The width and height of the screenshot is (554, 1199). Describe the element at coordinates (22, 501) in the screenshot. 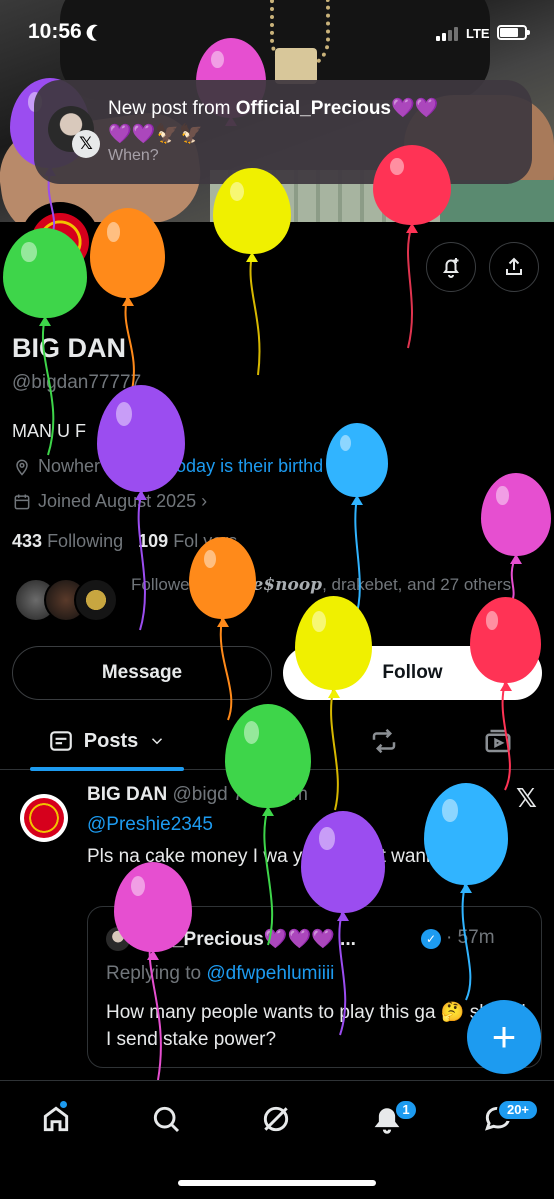

I see `calendar-icon` at that location.